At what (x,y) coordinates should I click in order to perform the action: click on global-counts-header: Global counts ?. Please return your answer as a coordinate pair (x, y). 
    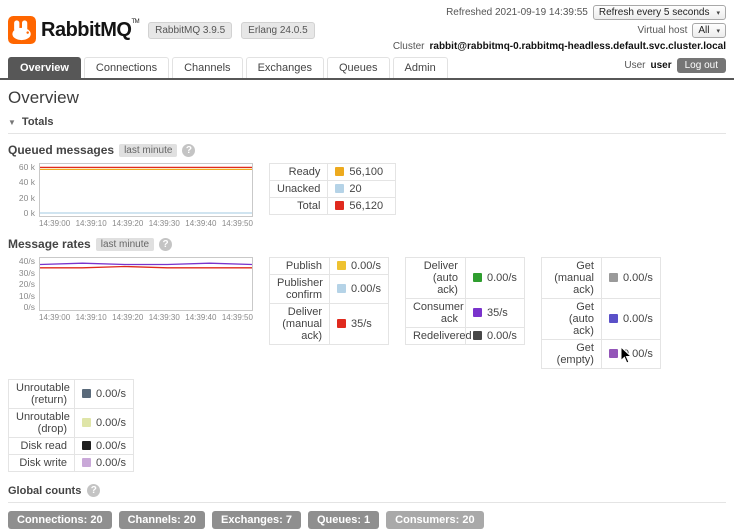
    Looking at the image, I should click on (367, 492).